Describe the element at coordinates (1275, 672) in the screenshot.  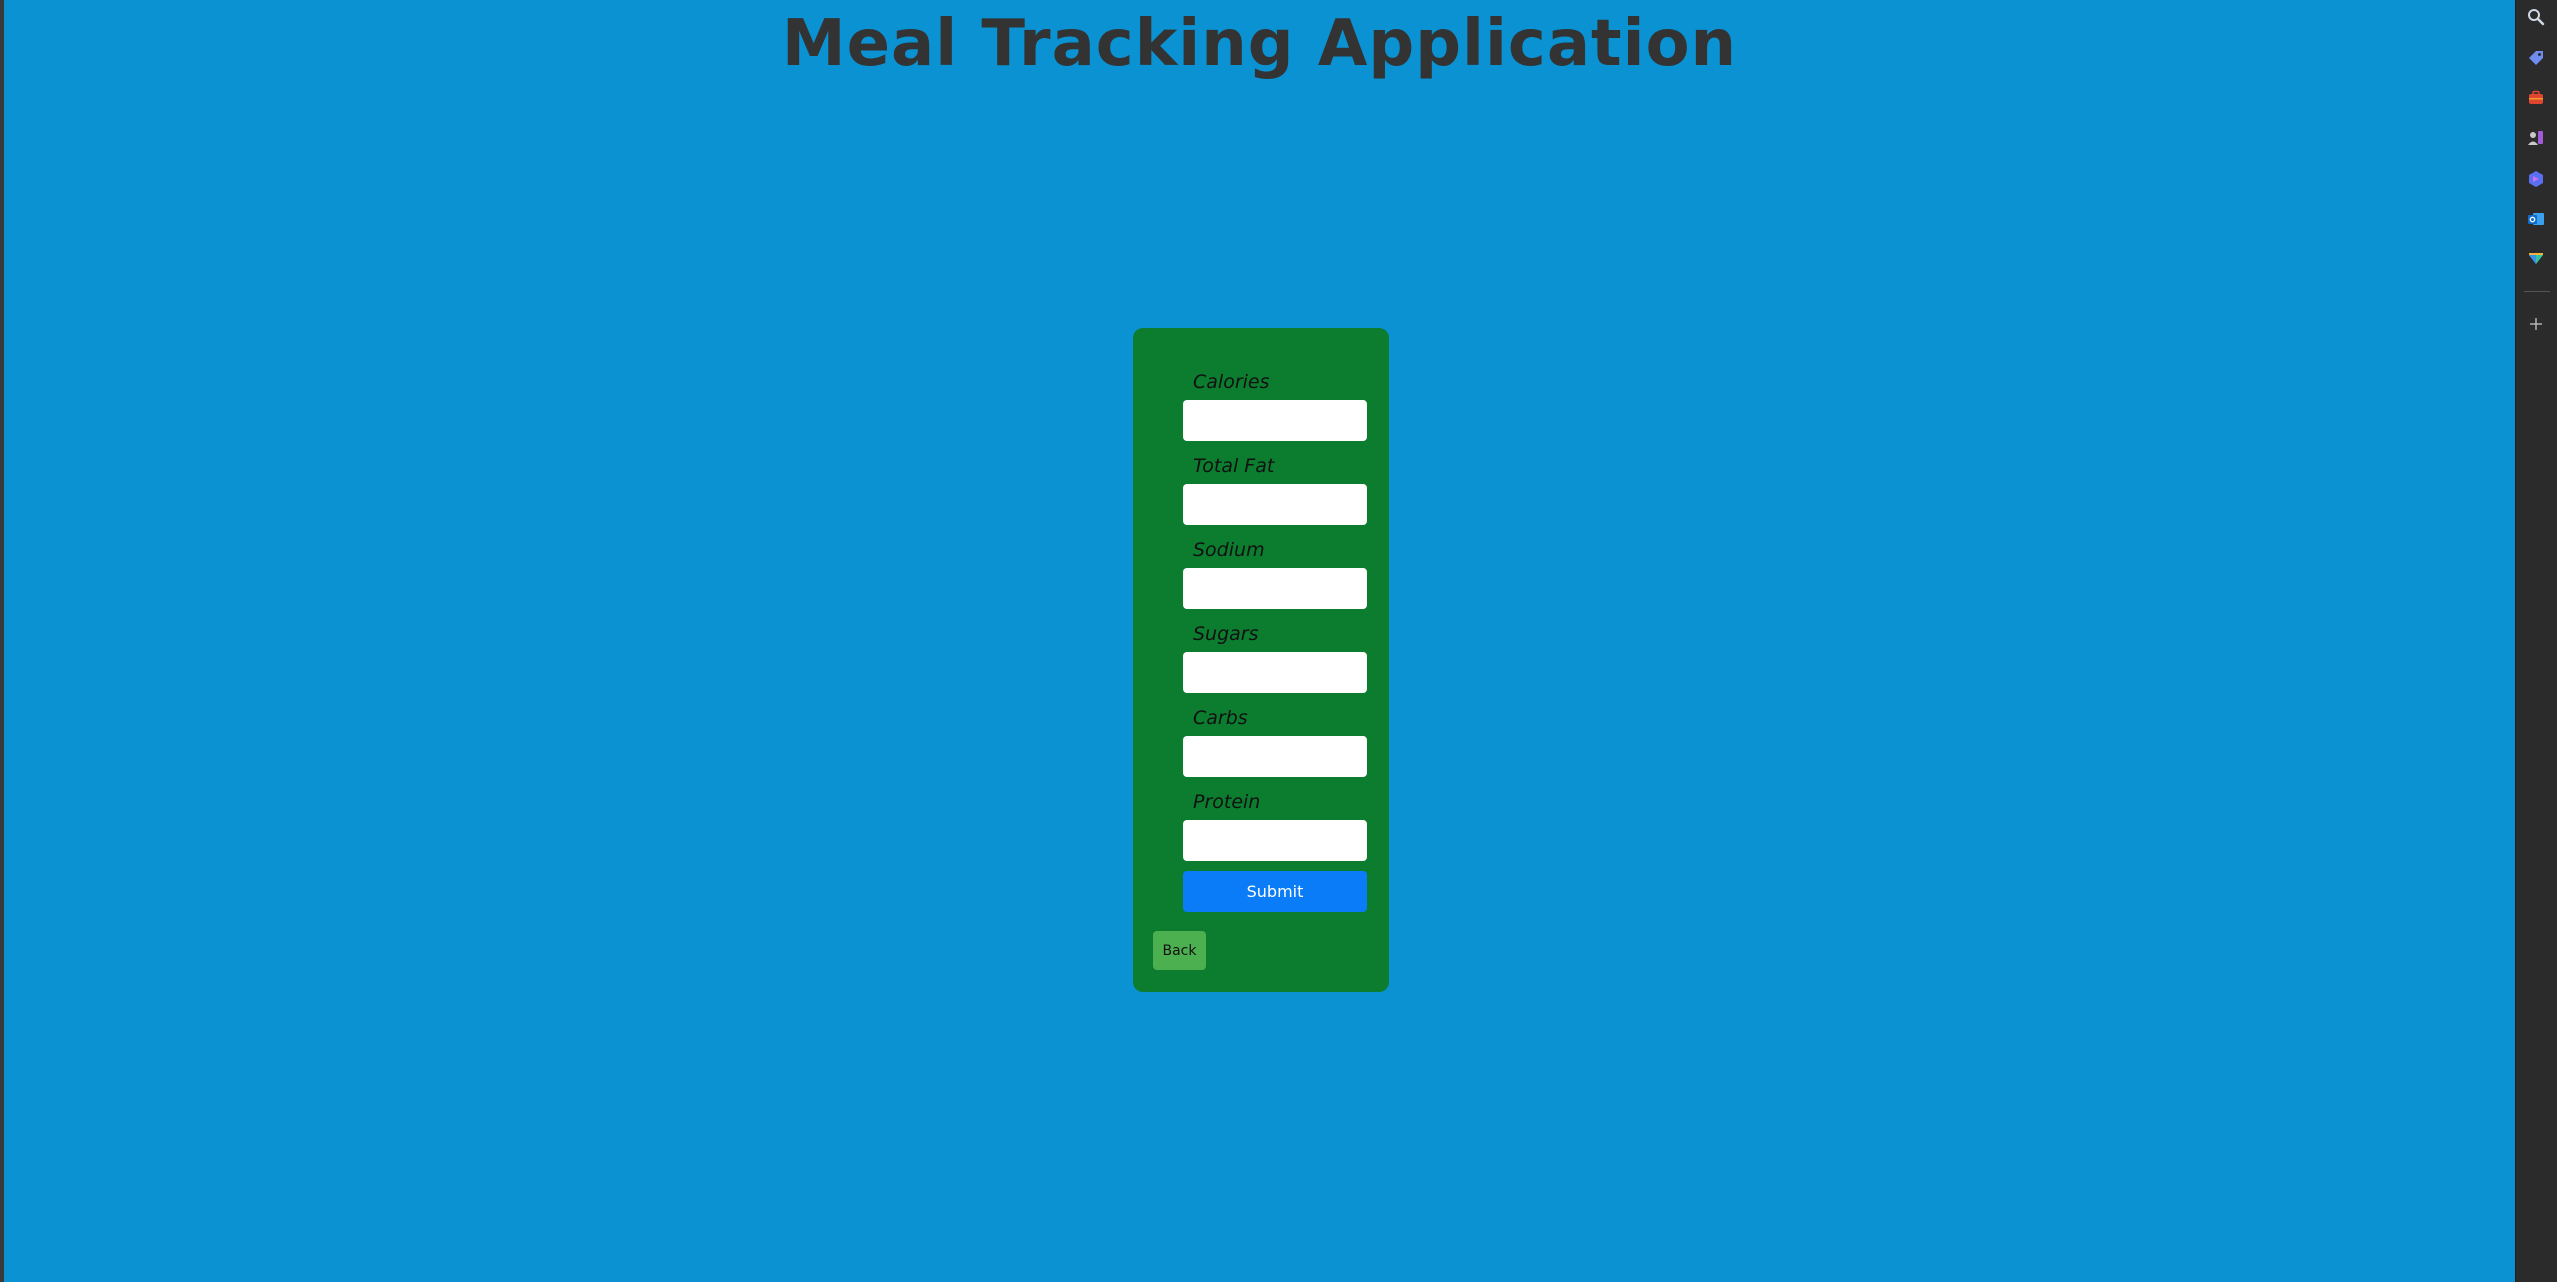
I see `sugars-input` at that location.